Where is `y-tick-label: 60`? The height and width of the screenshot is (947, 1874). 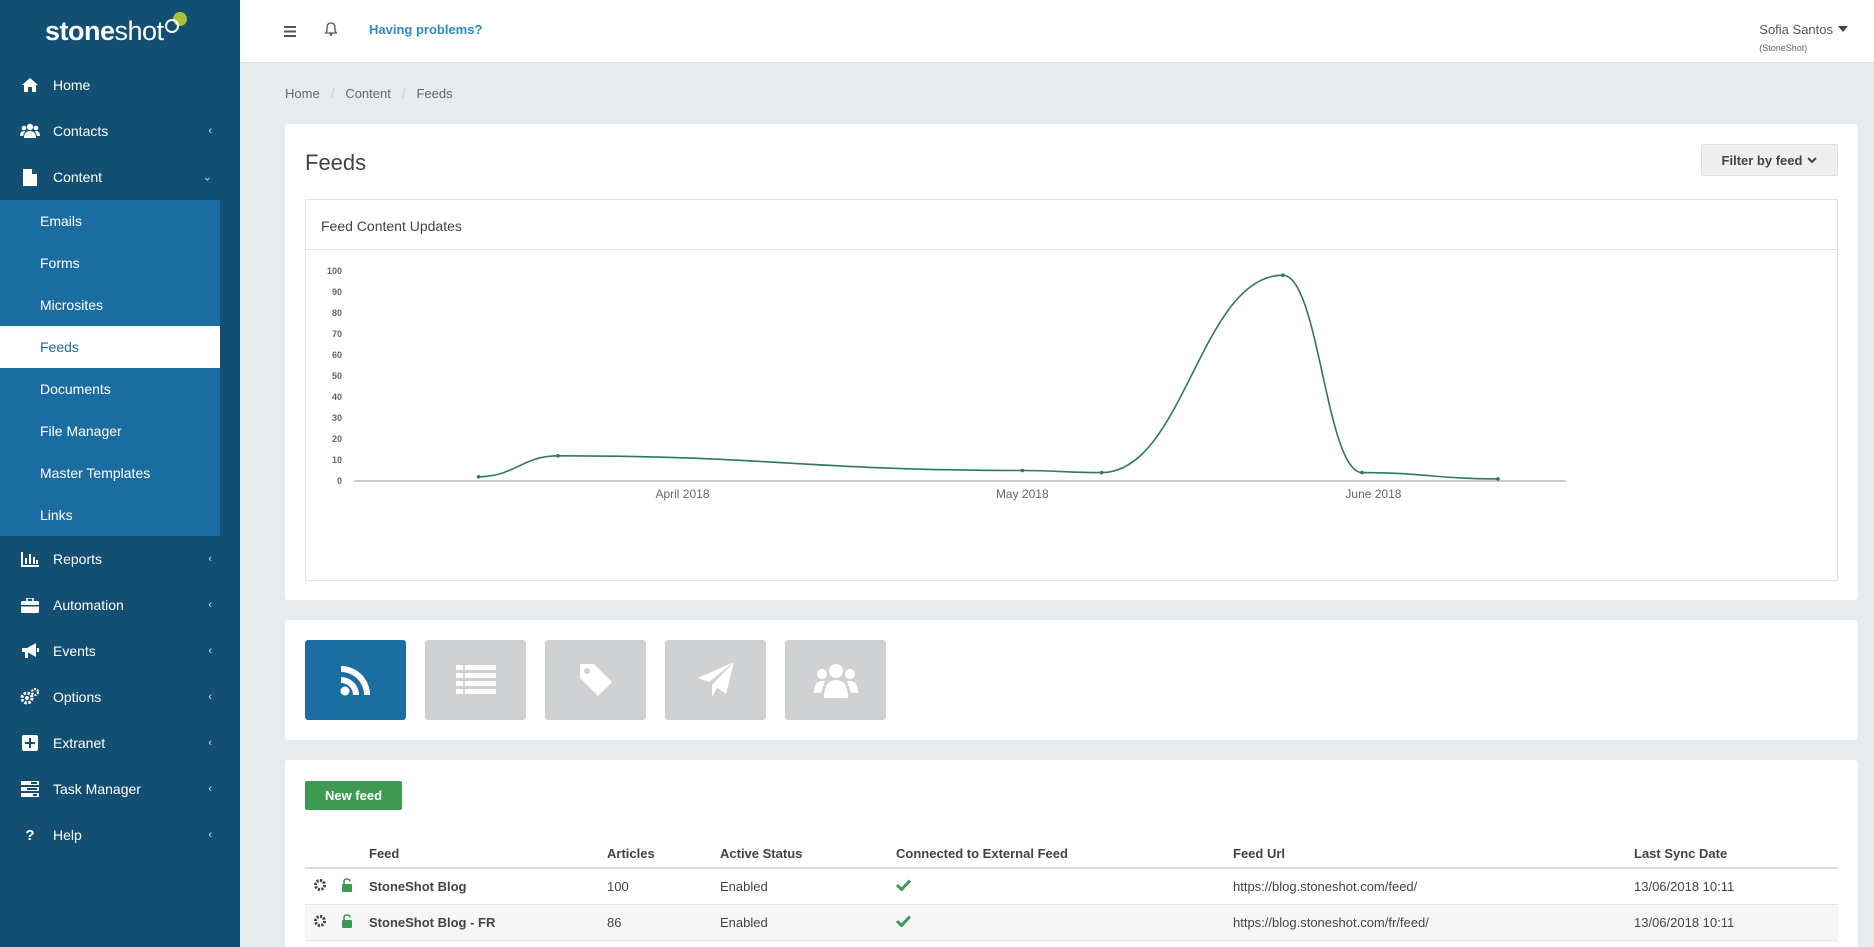 y-tick-label: 60 is located at coordinates (337, 355).